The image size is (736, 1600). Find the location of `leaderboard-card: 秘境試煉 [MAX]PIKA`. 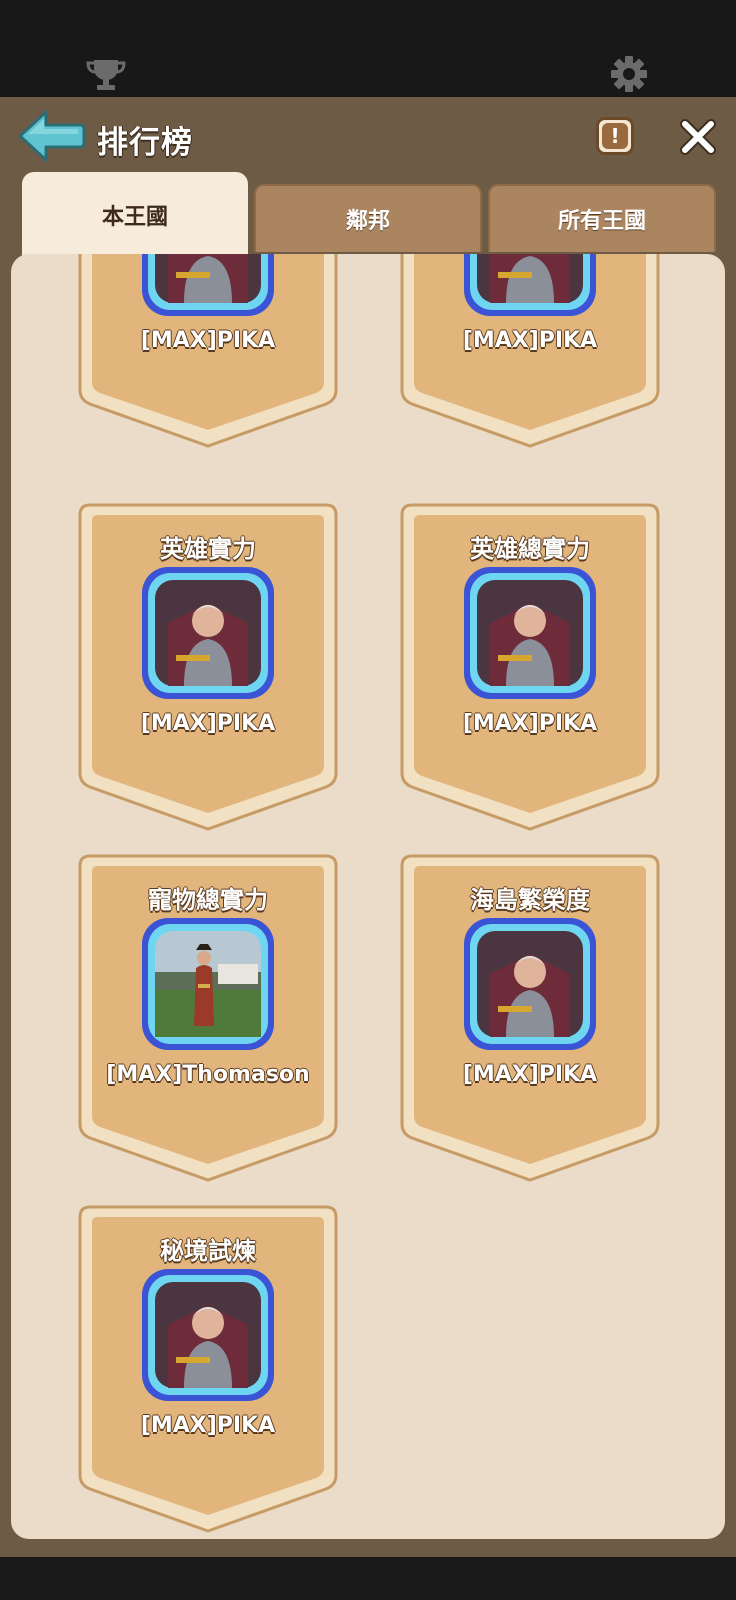

leaderboard-card: 秘境試煉 [MAX]PIKA is located at coordinates (208, 1369).